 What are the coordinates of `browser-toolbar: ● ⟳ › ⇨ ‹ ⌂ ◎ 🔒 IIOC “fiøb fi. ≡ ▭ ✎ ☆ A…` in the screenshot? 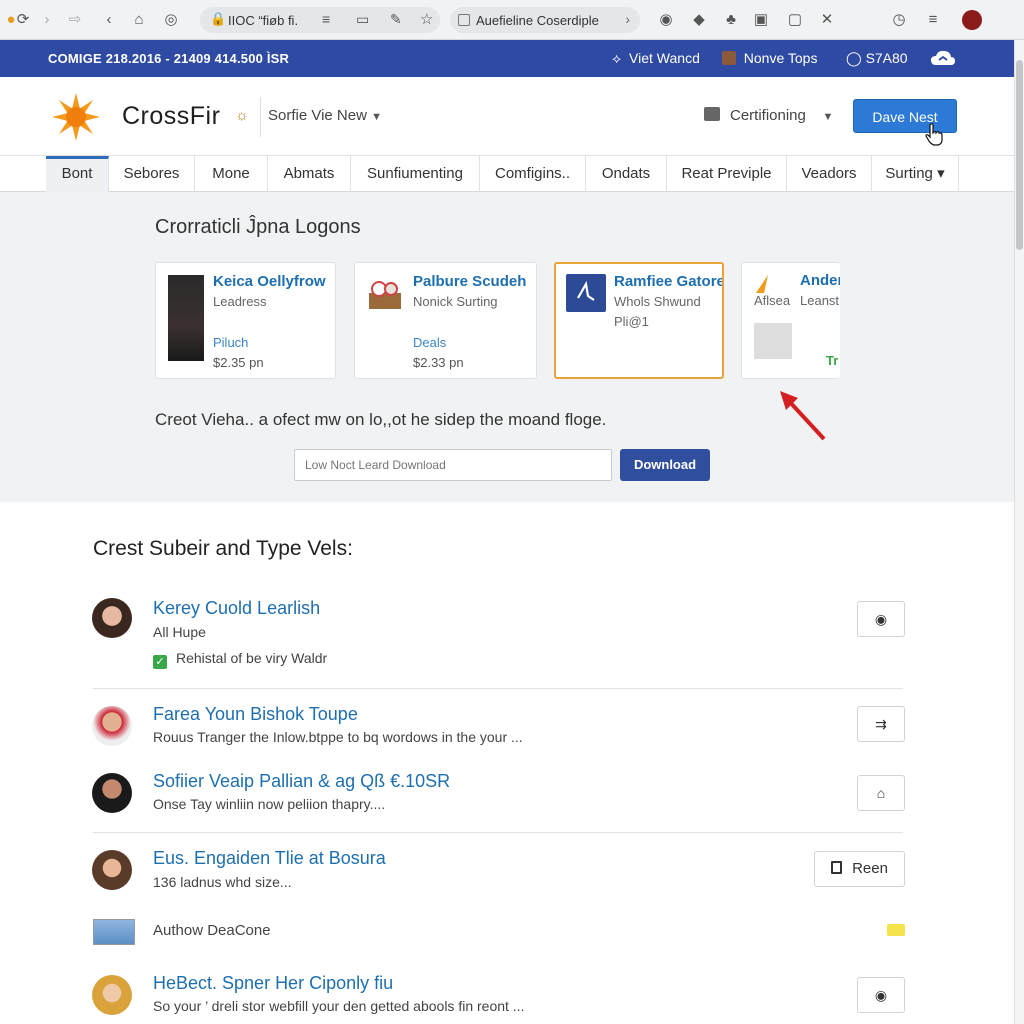 It's located at (512, 20).